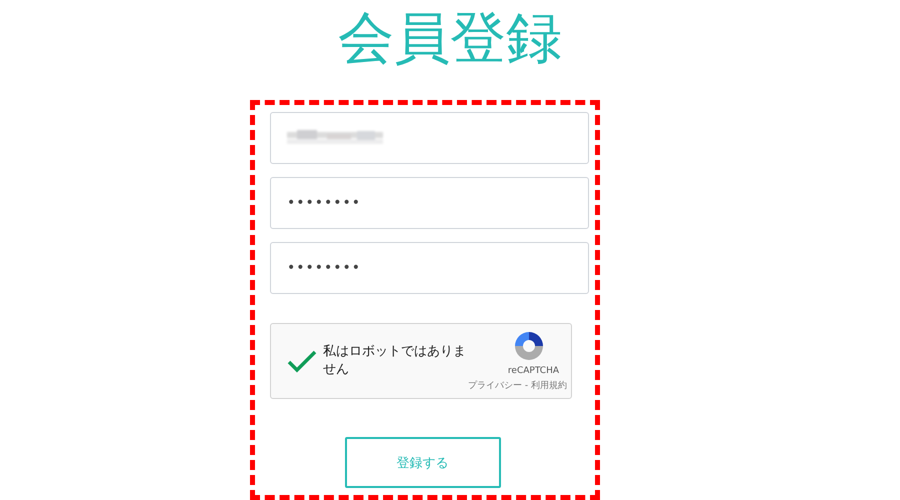 This screenshot has width=900, height=500. I want to click on privacy-terms-link: プライバシー - 利用規約, so click(517, 385).